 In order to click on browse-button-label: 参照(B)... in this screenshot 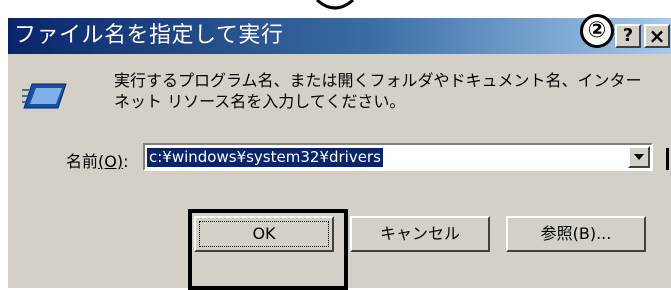, I will do `click(576, 233)`.